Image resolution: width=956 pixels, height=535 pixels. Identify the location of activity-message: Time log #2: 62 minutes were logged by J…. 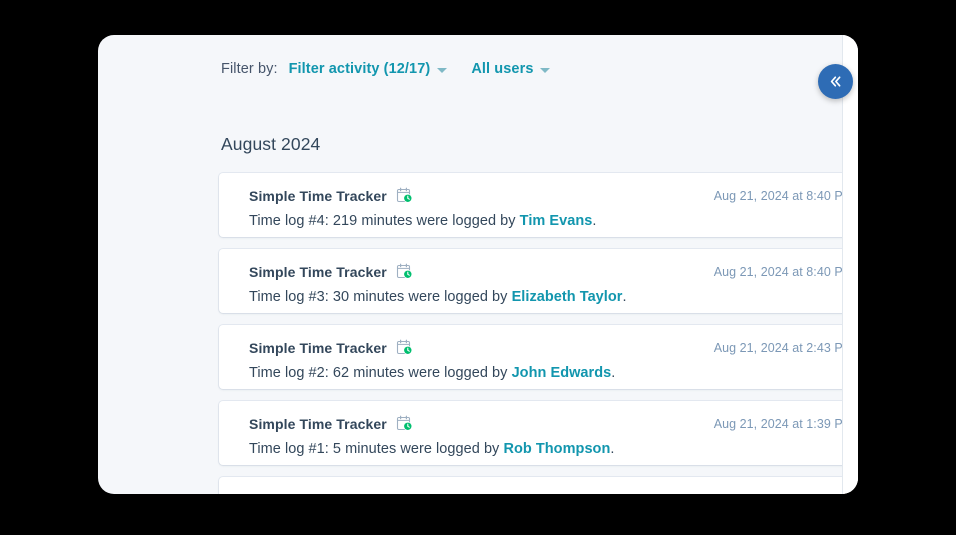
(432, 373).